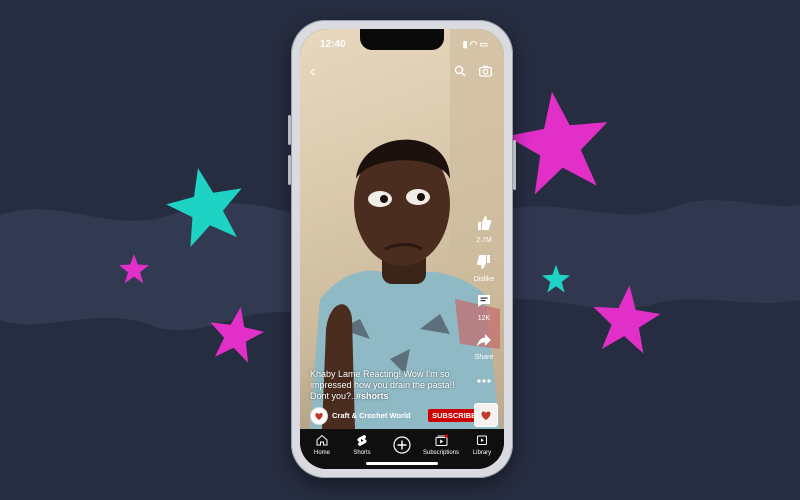 The width and height of the screenshot is (800, 500). Describe the element at coordinates (485, 223) in the screenshot. I see `like-icon` at that location.